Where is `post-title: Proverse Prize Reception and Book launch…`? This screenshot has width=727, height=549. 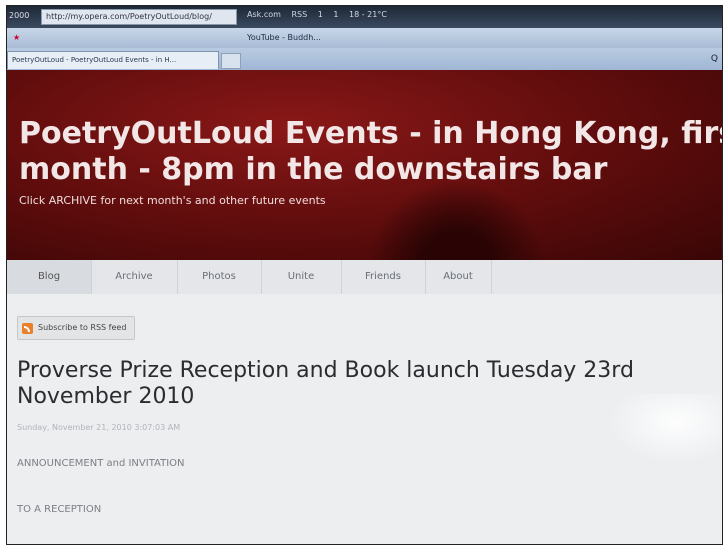
post-title: Proverse Prize Reception and Book launch… is located at coordinates (367, 384).